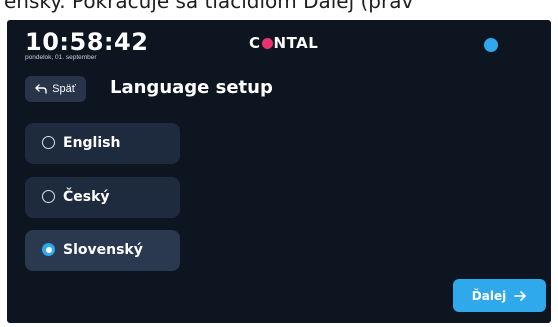  I want to click on language-option-label: Slovenský, so click(103, 250).